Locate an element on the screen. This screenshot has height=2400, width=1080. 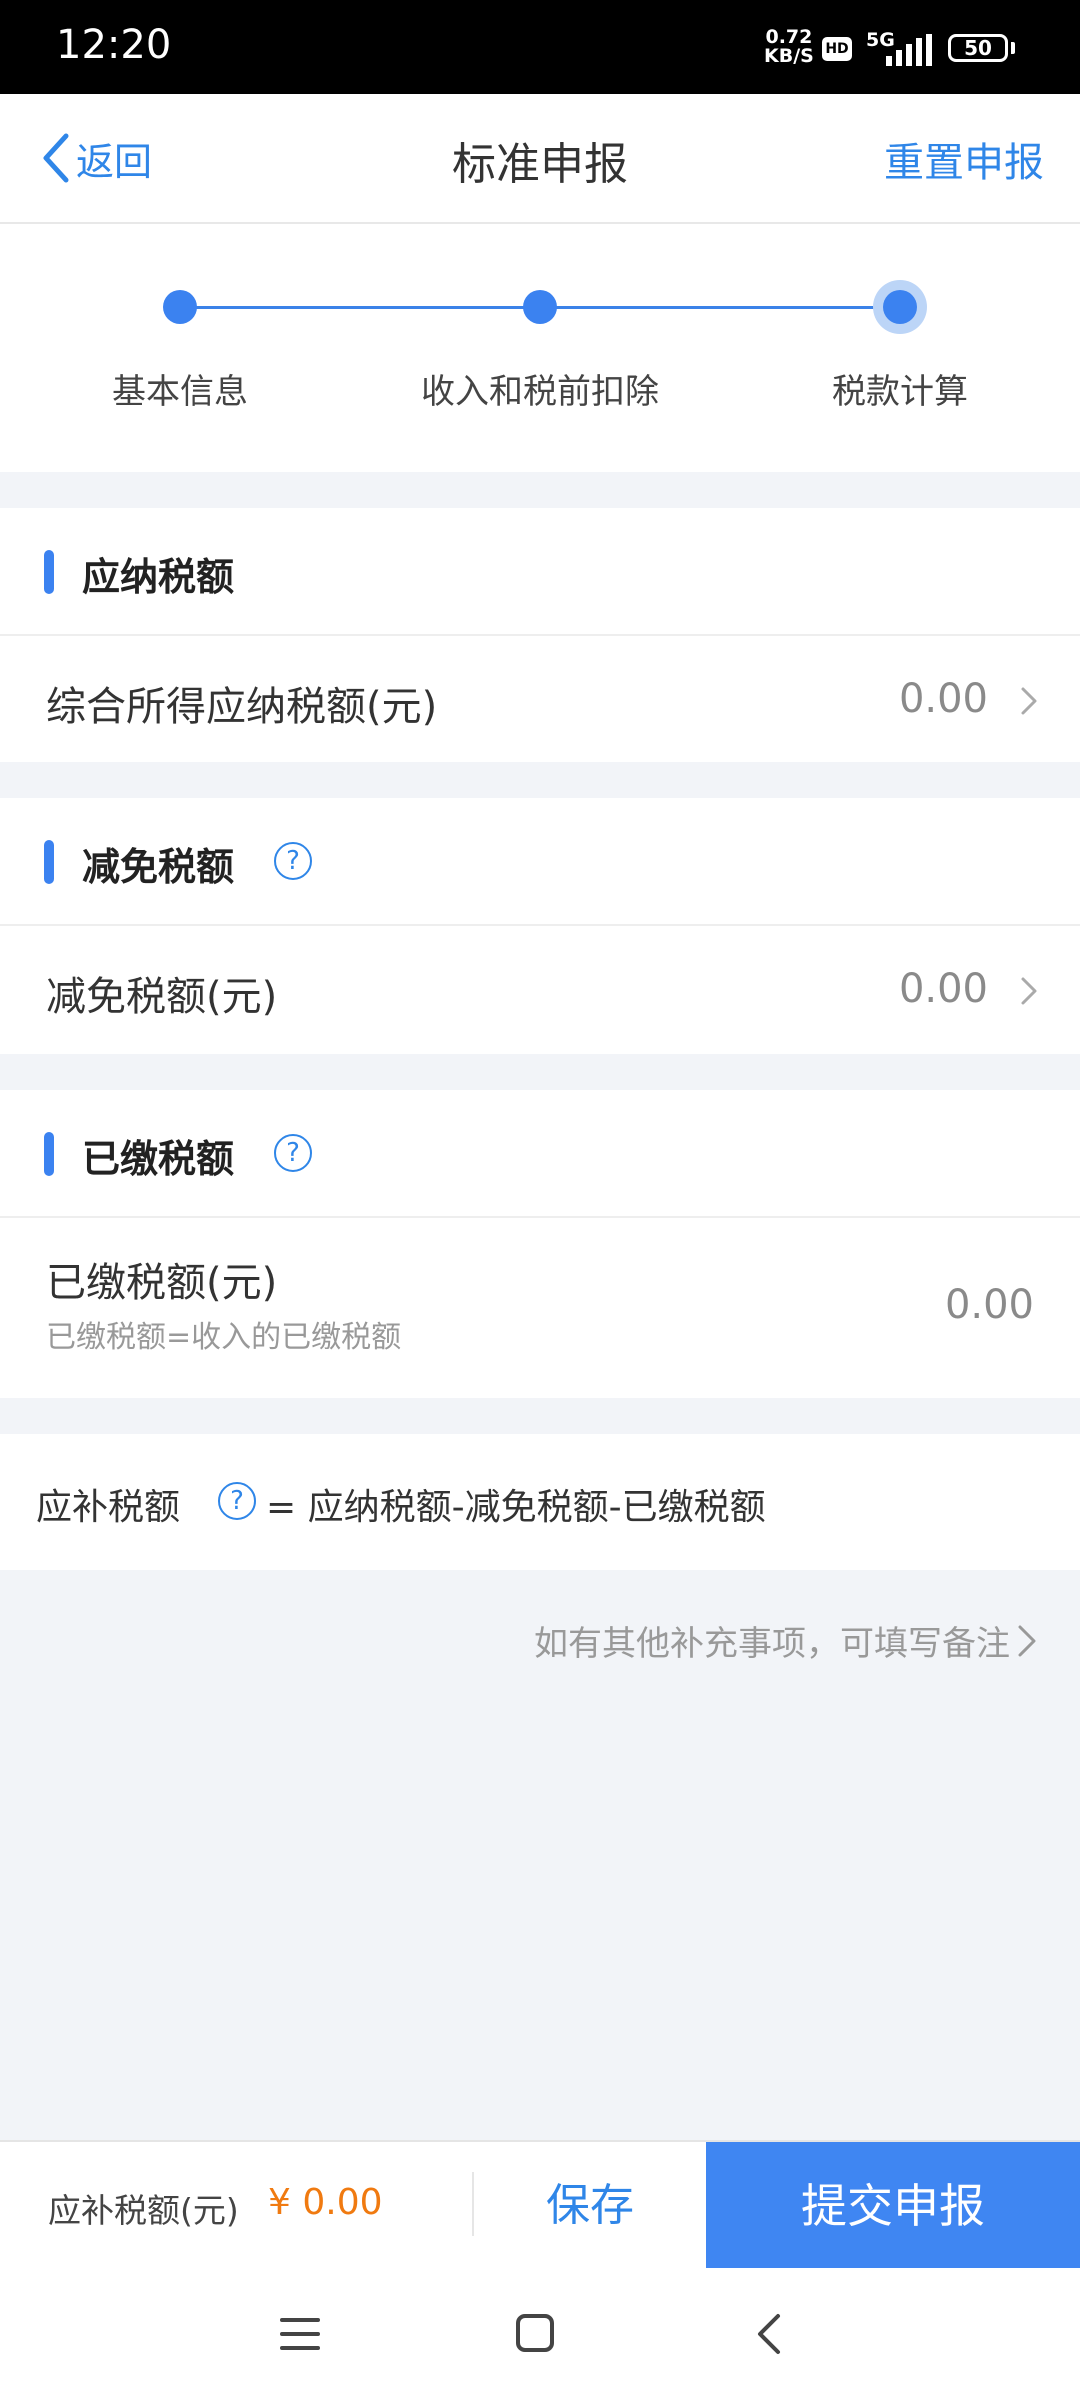
remark-link: 如有其他补充事项，可填写备注 is located at coordinates (786, 1640).